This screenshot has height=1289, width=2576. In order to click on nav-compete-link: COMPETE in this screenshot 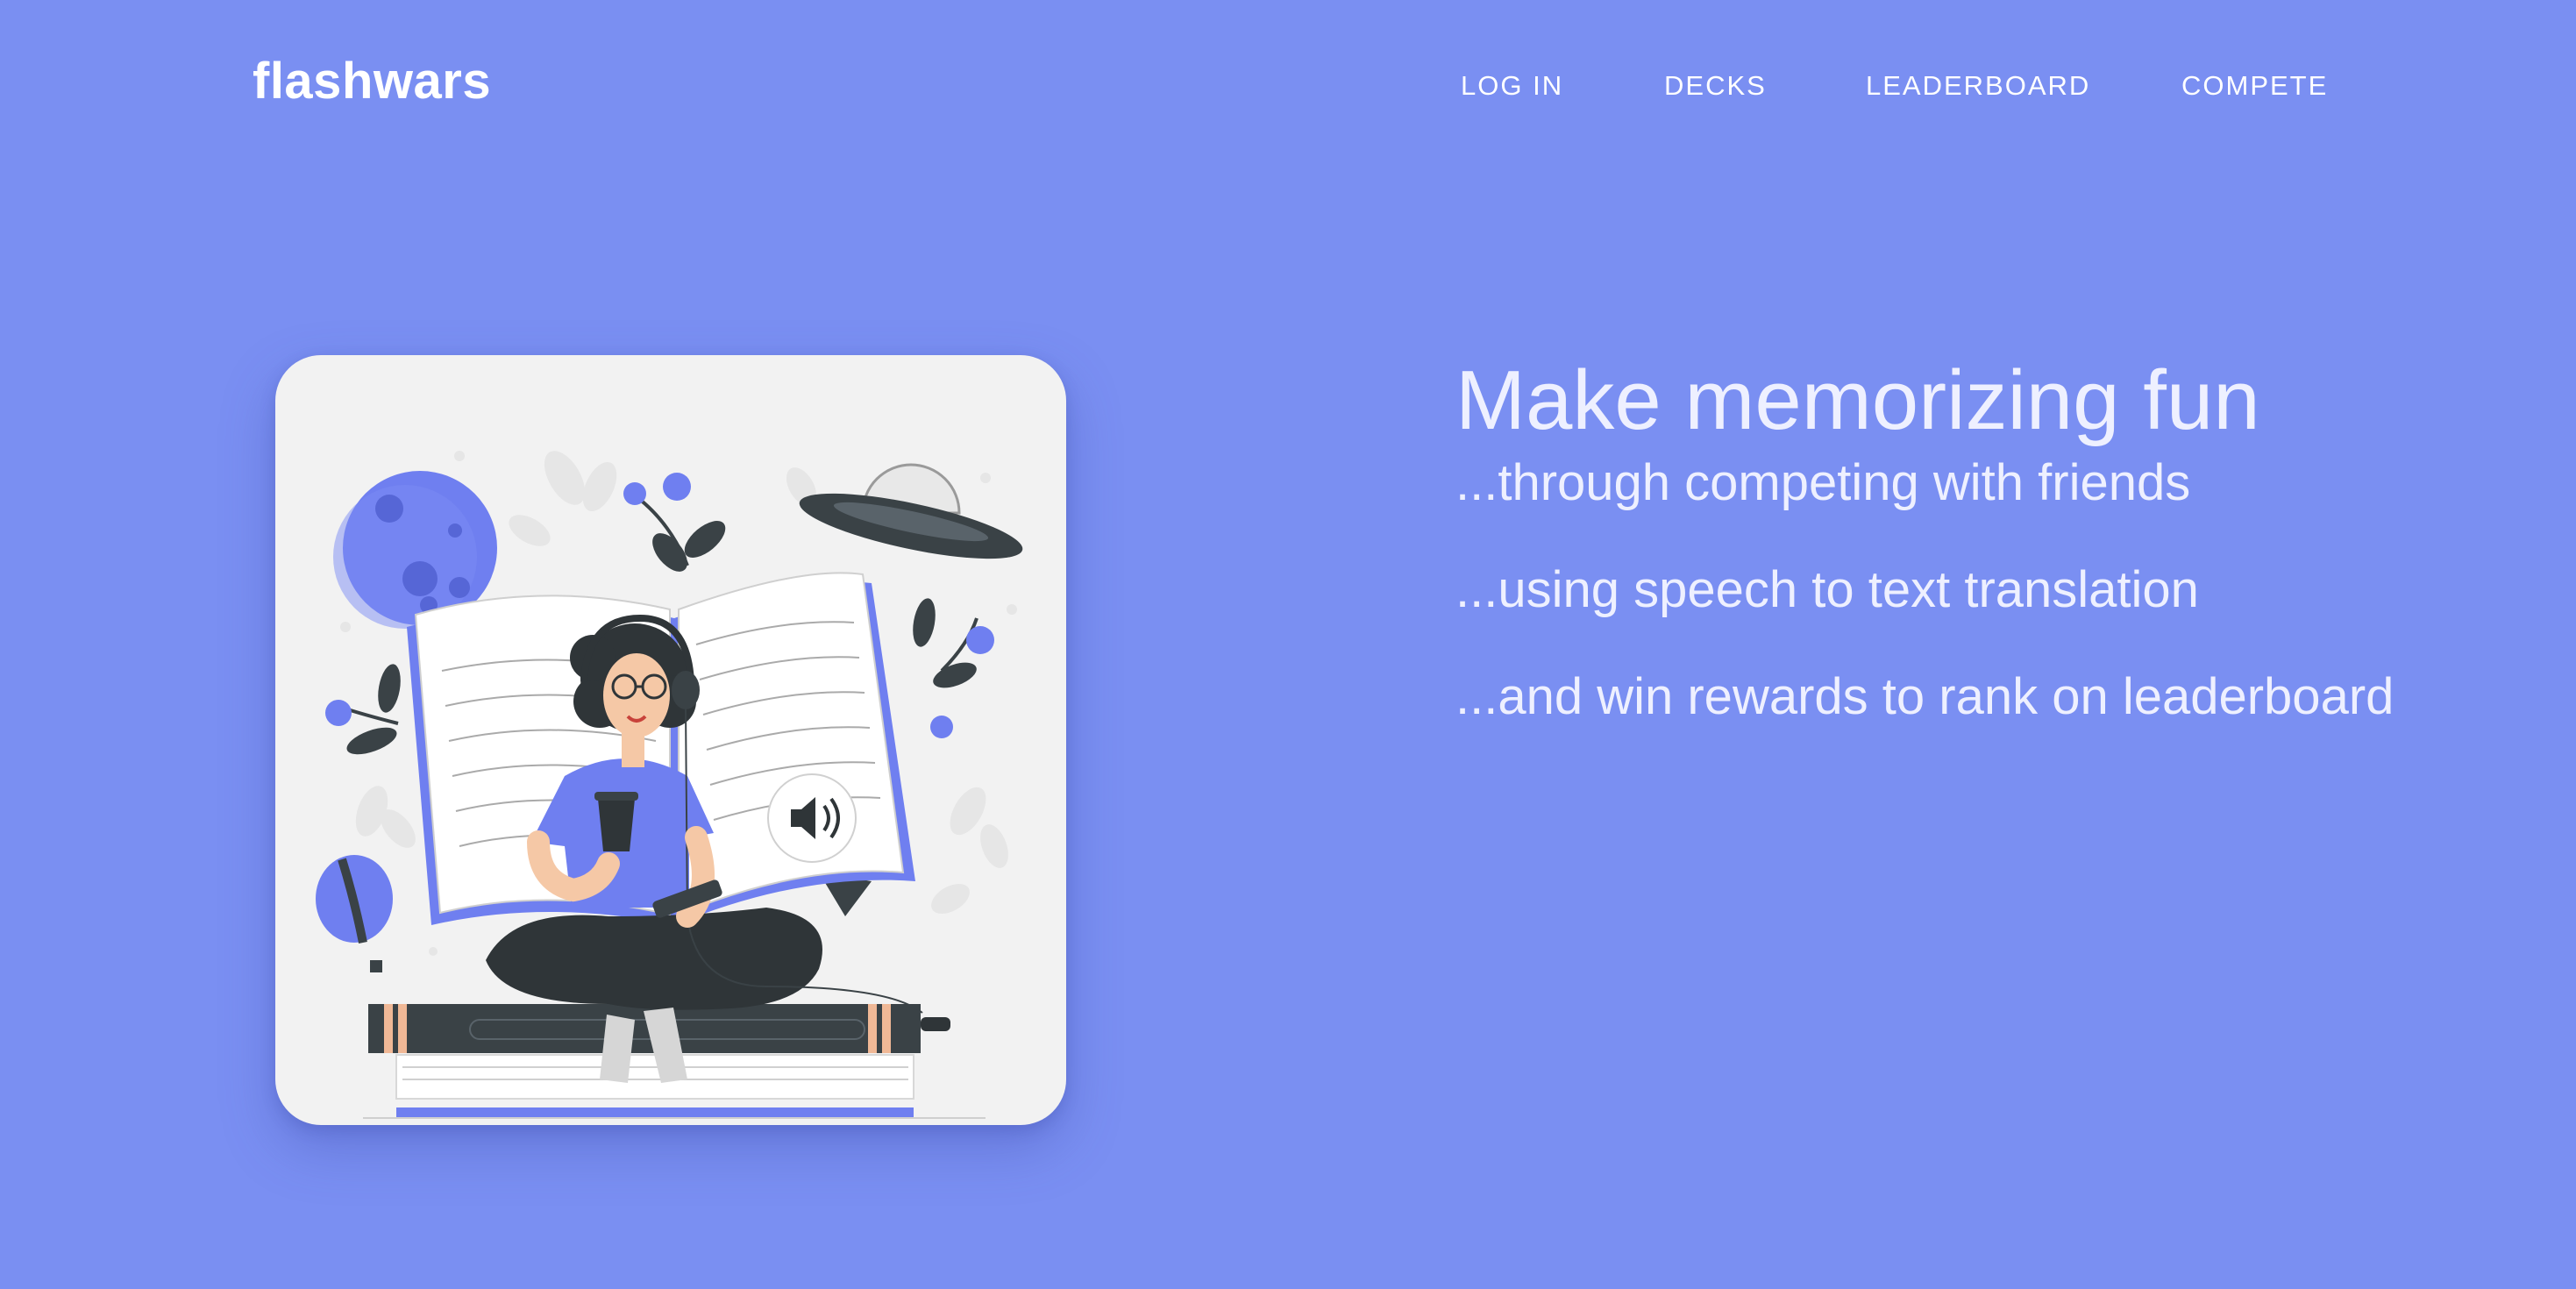, I will do `click(2254, 85)`.